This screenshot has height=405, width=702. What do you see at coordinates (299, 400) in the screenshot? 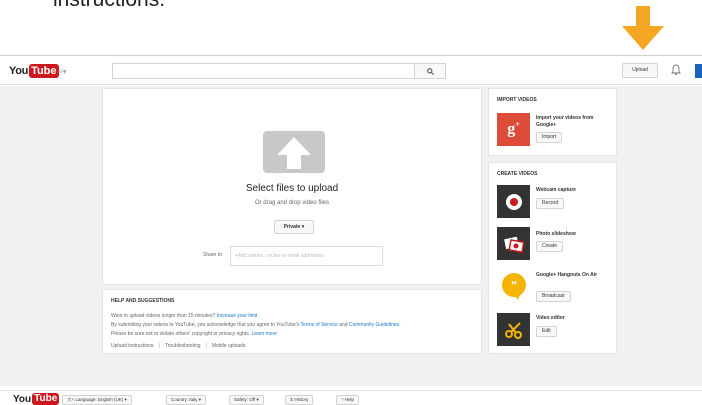
I see `history-button: ⧗ History` at bounding box center [299, 400].